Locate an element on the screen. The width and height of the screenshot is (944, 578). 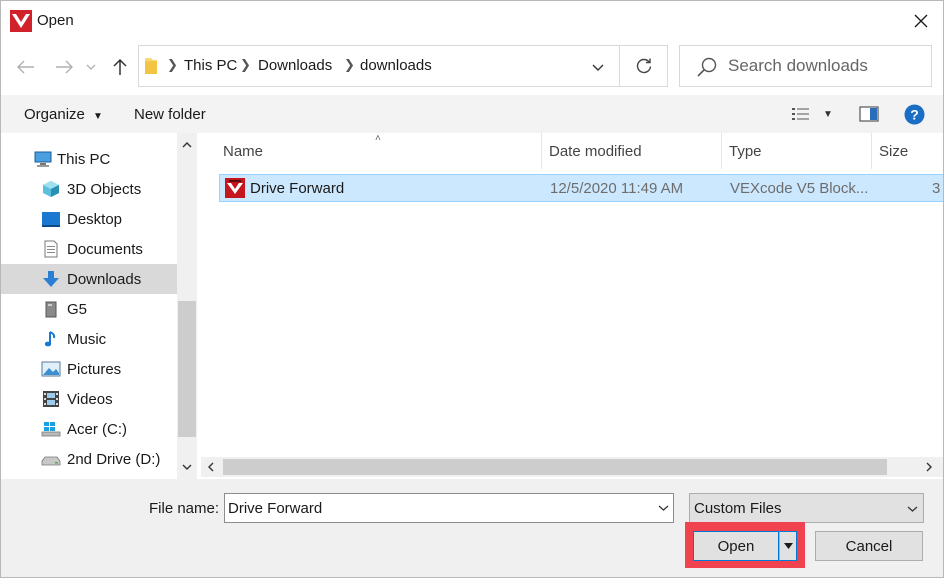
scroll-down-button is located at coordinates (187, 467).